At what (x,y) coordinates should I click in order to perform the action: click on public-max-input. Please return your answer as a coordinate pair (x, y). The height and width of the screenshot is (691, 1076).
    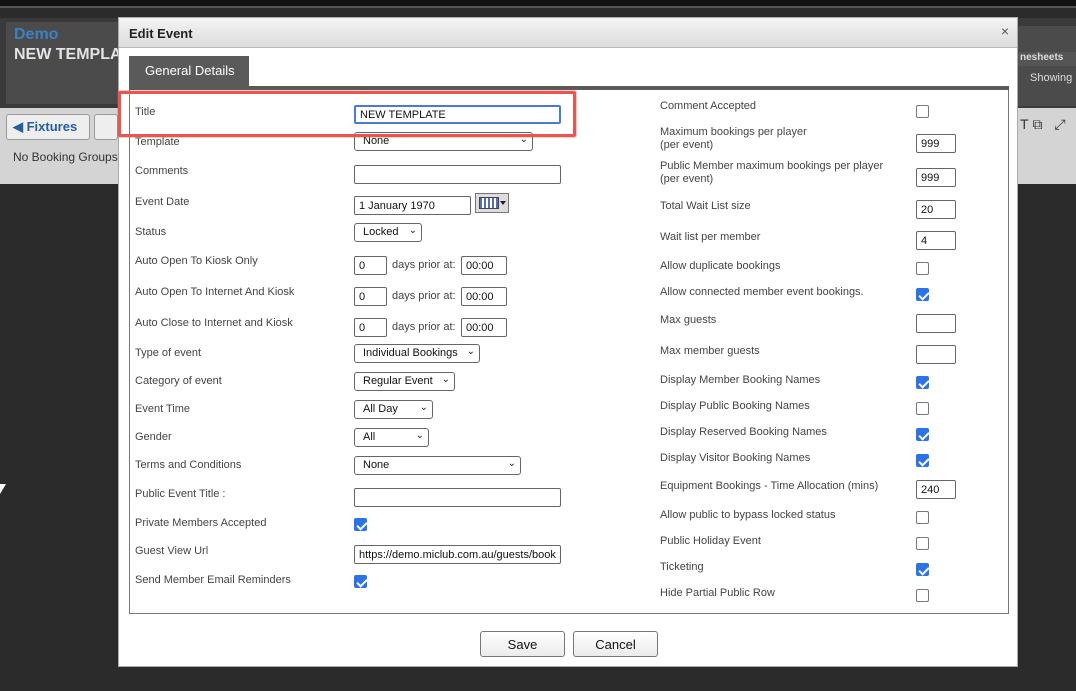
    Looking at the image, I should click on (936, 177).